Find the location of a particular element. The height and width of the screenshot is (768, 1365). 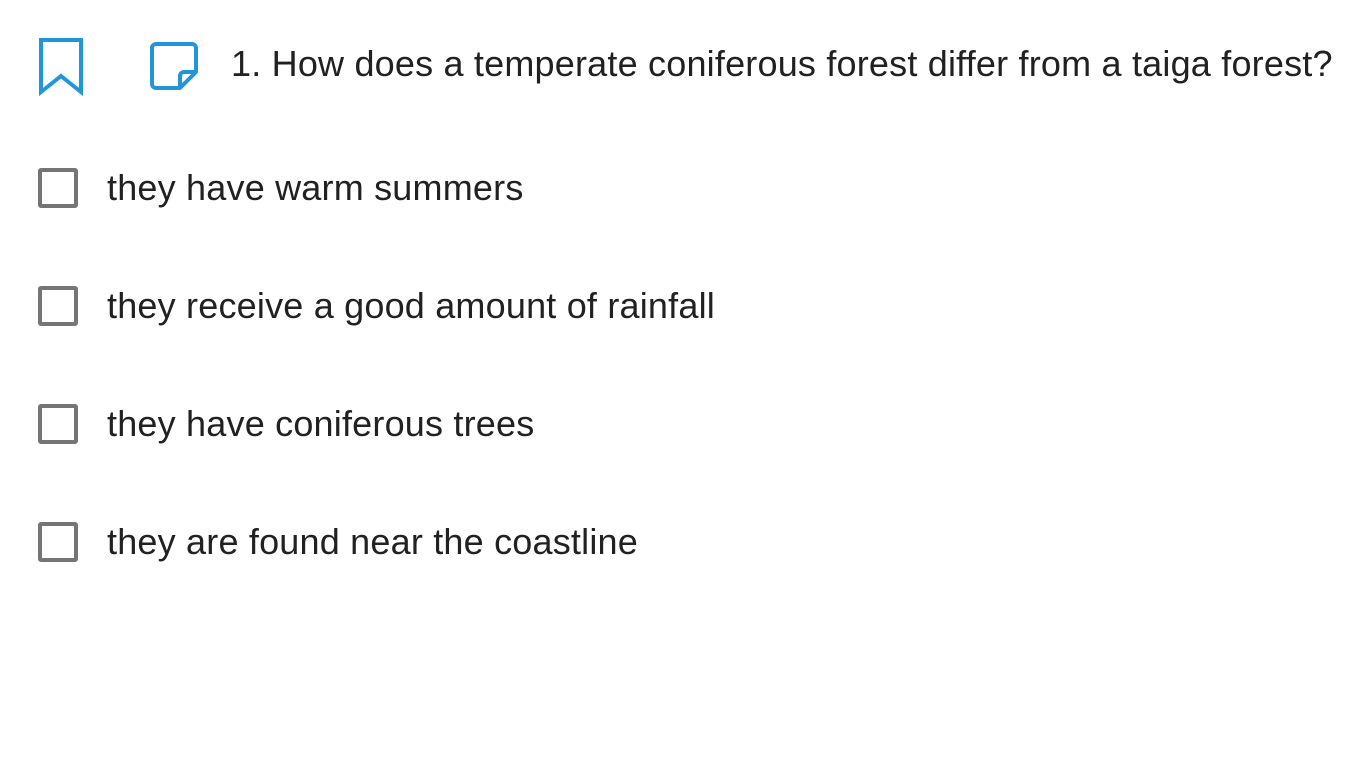

bookmark-button is located at coordinates (61, 67).